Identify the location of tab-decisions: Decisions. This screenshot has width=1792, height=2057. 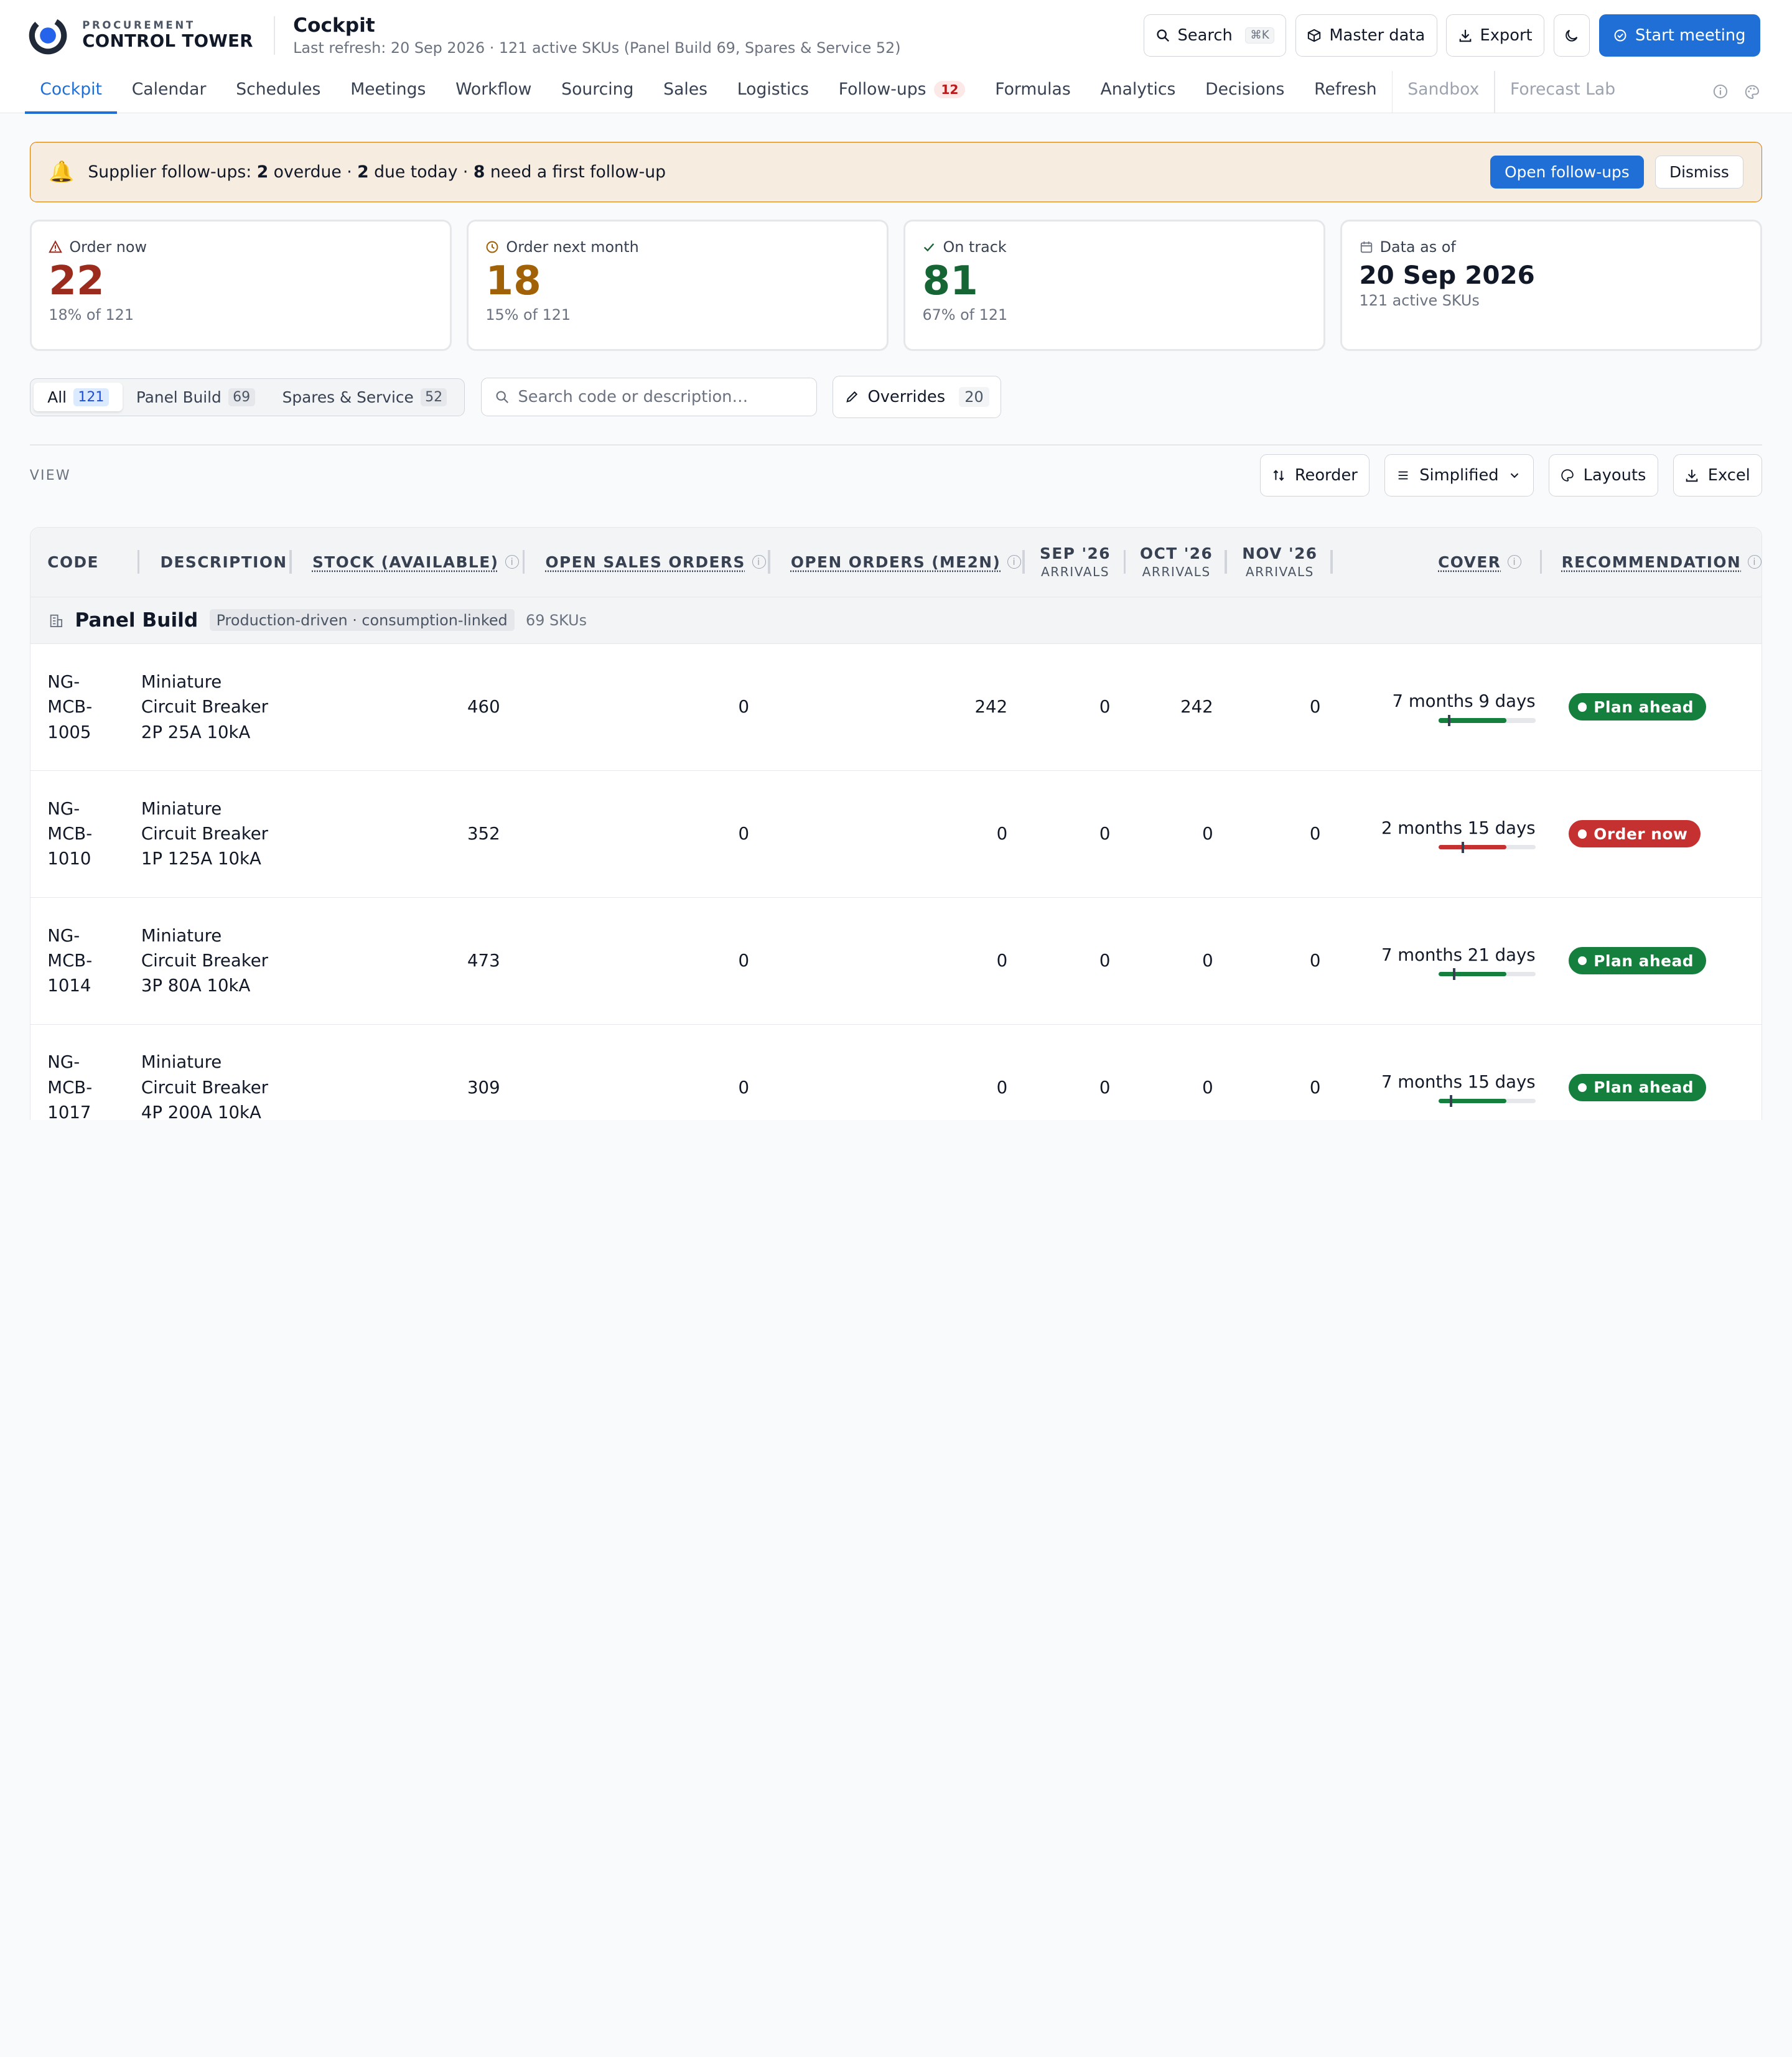
(1244, 92).